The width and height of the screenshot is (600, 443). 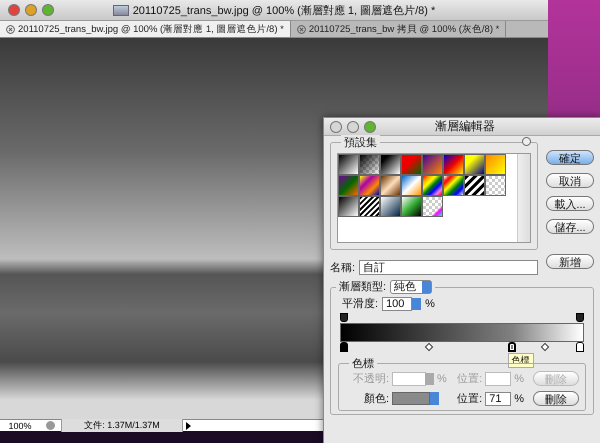 I want to click on smoothness-field: 100, so click(x=397, y=303).